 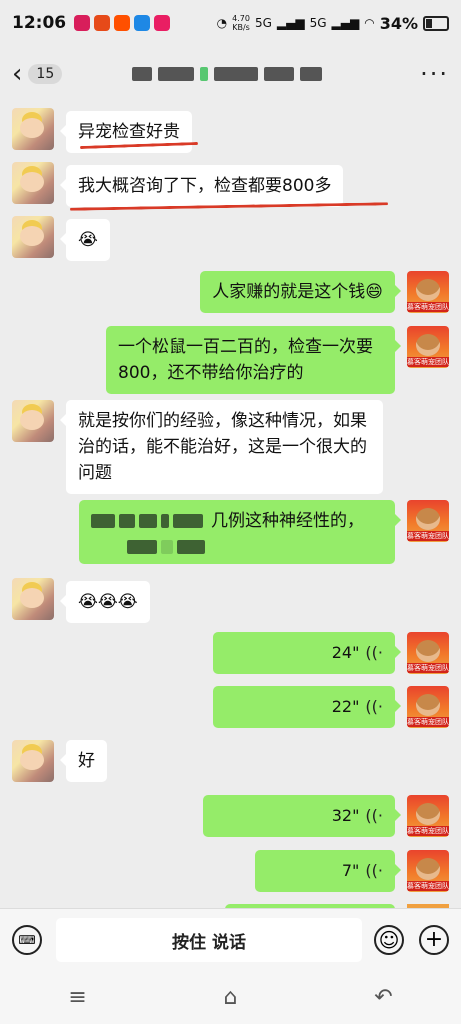 I want to click on message-bubble: 我大概咨询了下，检查都要800多, so click(x=201, y=186).